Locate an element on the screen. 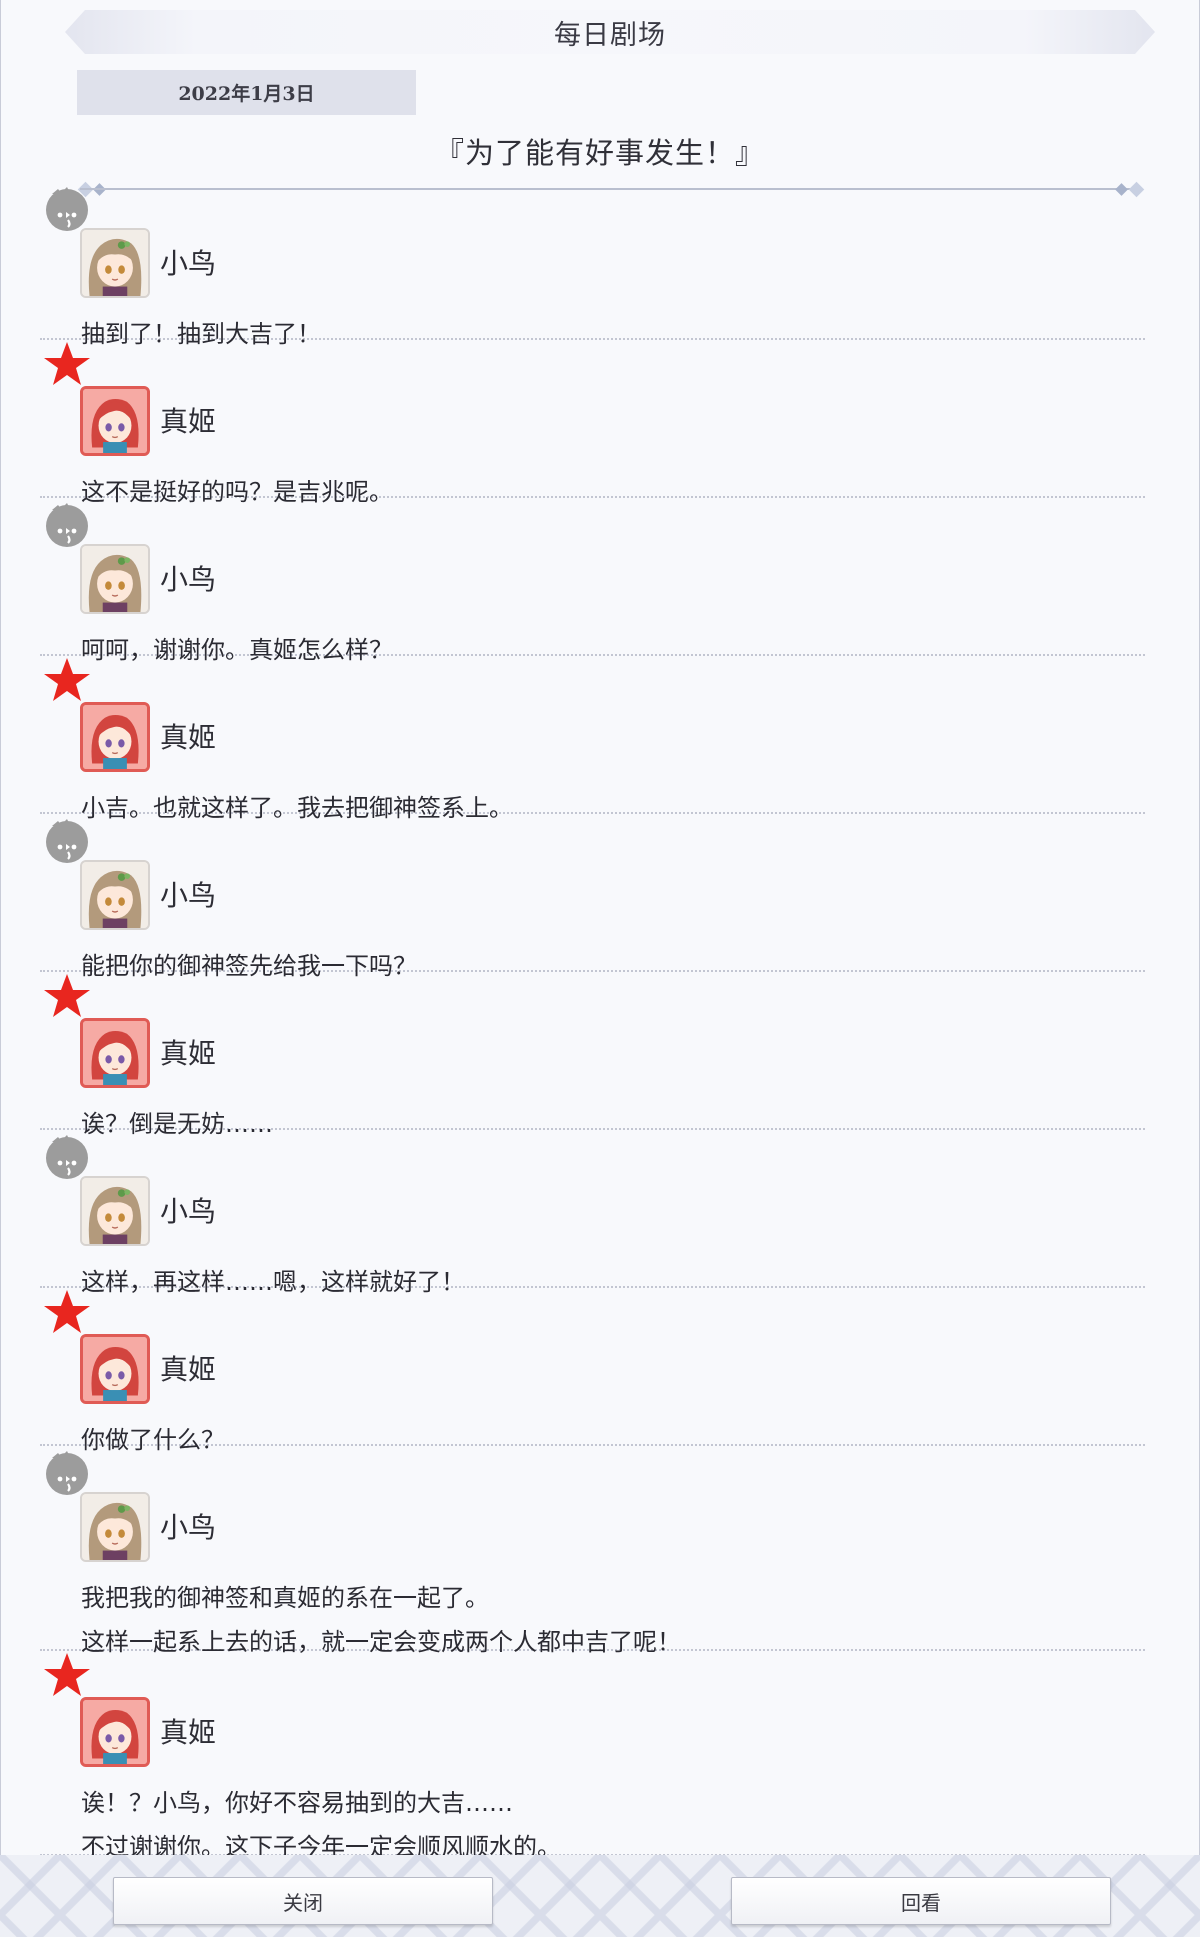 The image size is (1200, 1937). dialogue-entry: 小鸟 呵呵，谢谢你。真姬怎么样？ is located at coordinates (592, 581).